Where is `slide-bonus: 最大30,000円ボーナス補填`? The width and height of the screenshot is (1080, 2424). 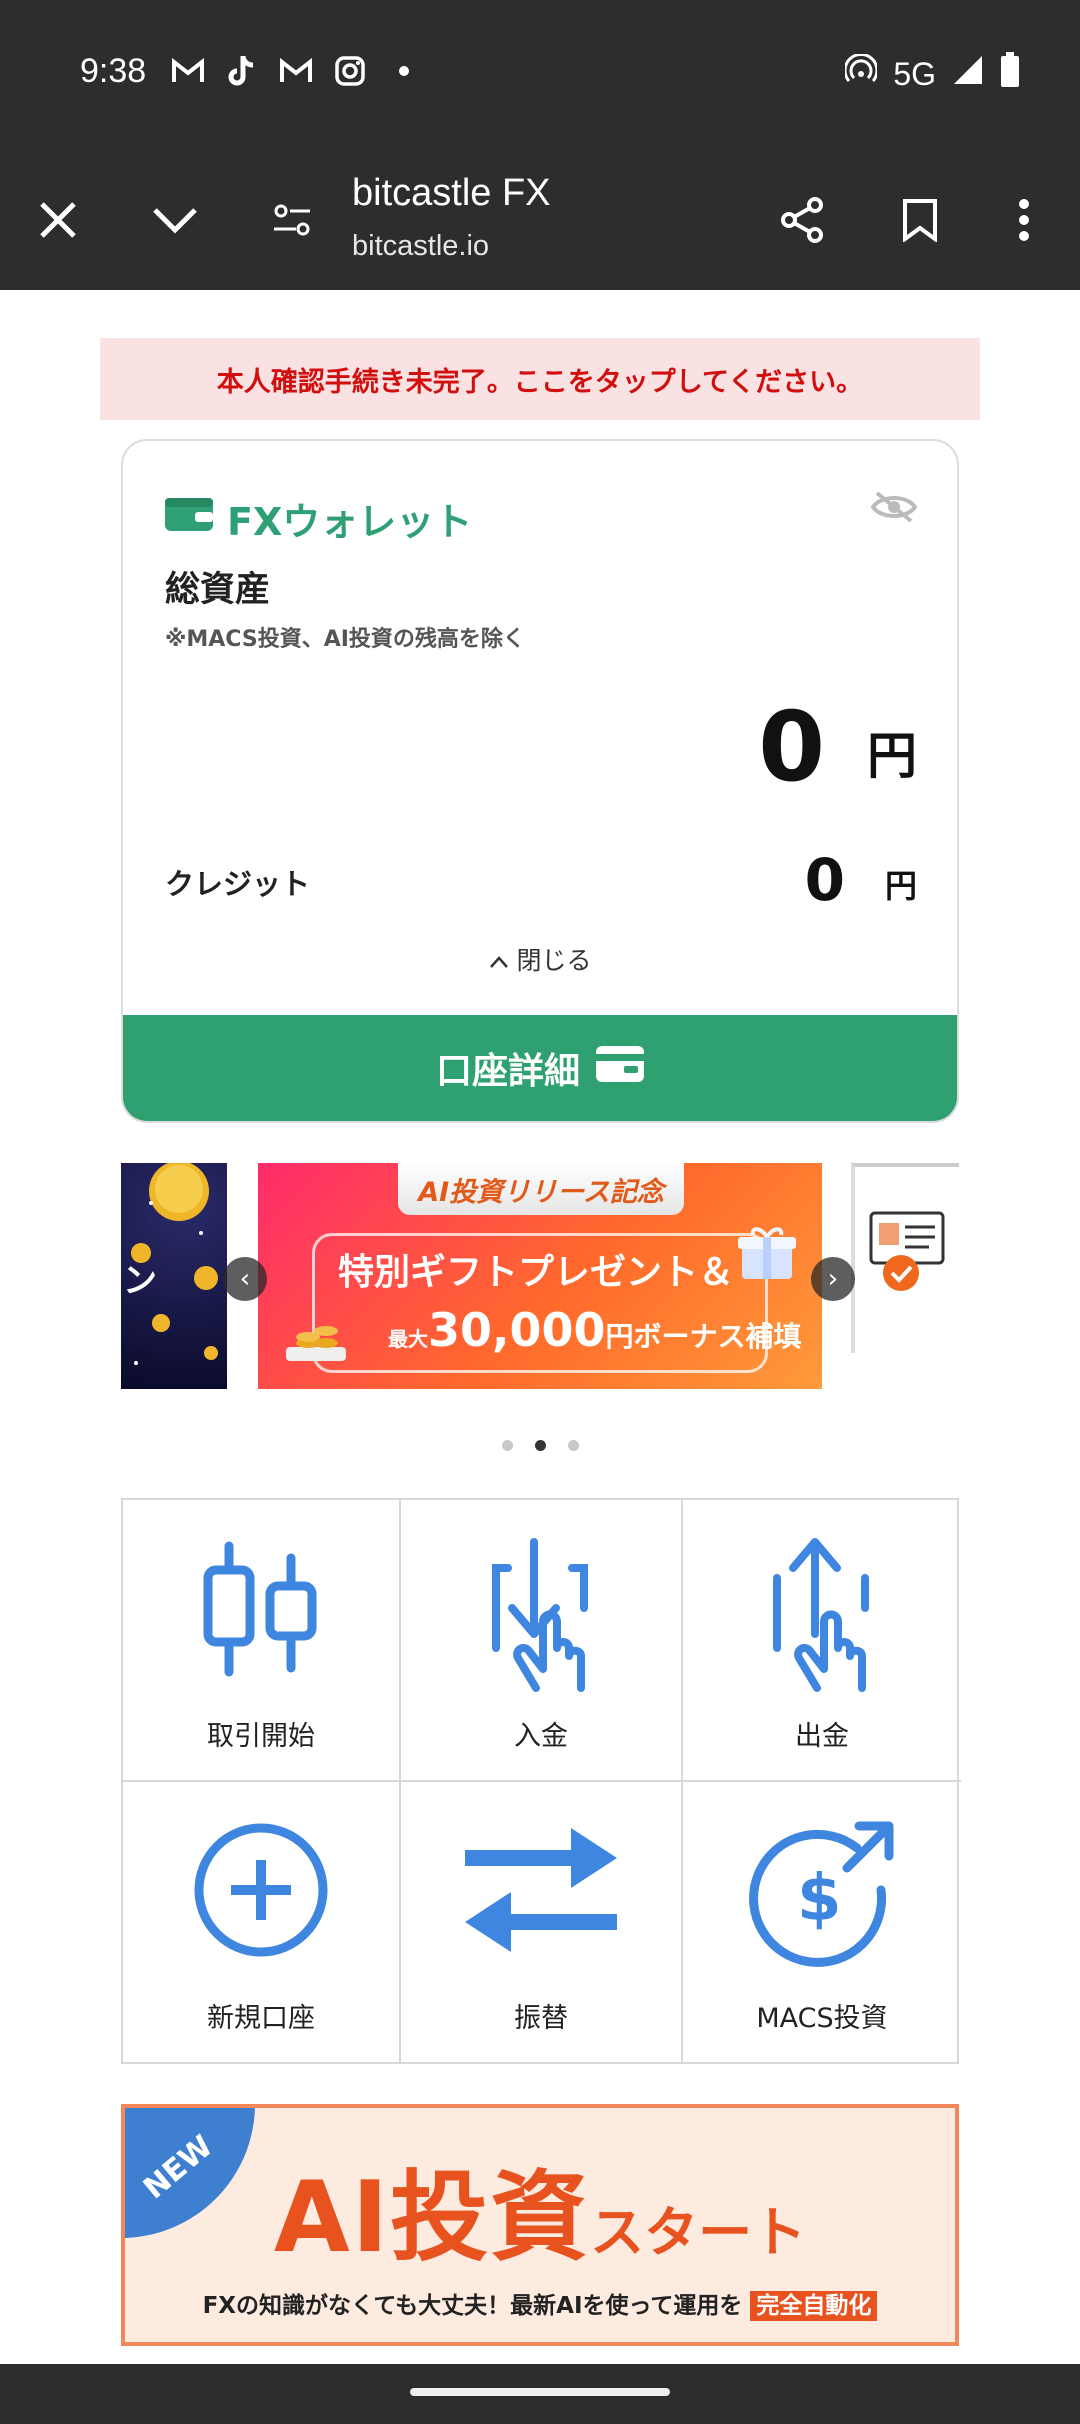
slide-bonus: 最大30,000円ボーナス補填 is located at coordinates (595, 1330).